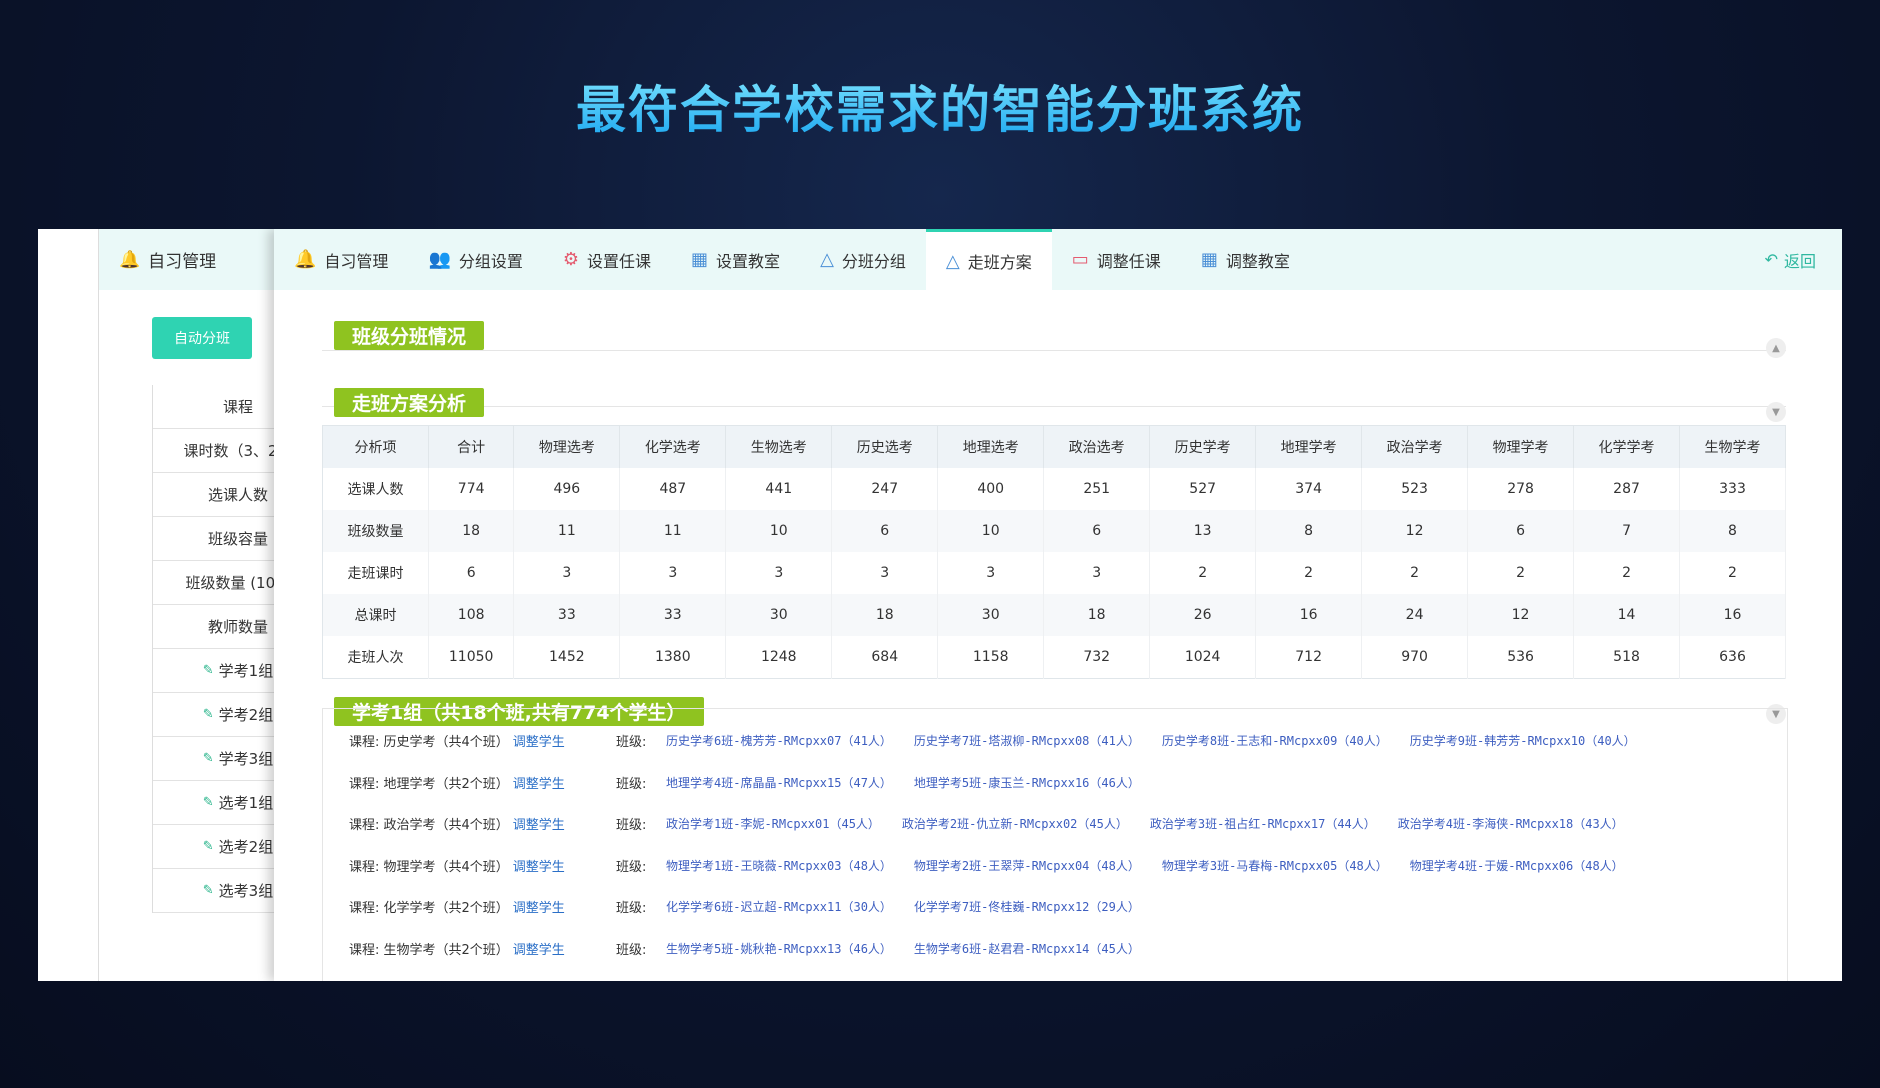 The width and height of the screenshot is (1880, 1088). Describe the element at coordinates (475, 259) in the screenshot. I see `tab-1: 👥 分组设置` at that location.